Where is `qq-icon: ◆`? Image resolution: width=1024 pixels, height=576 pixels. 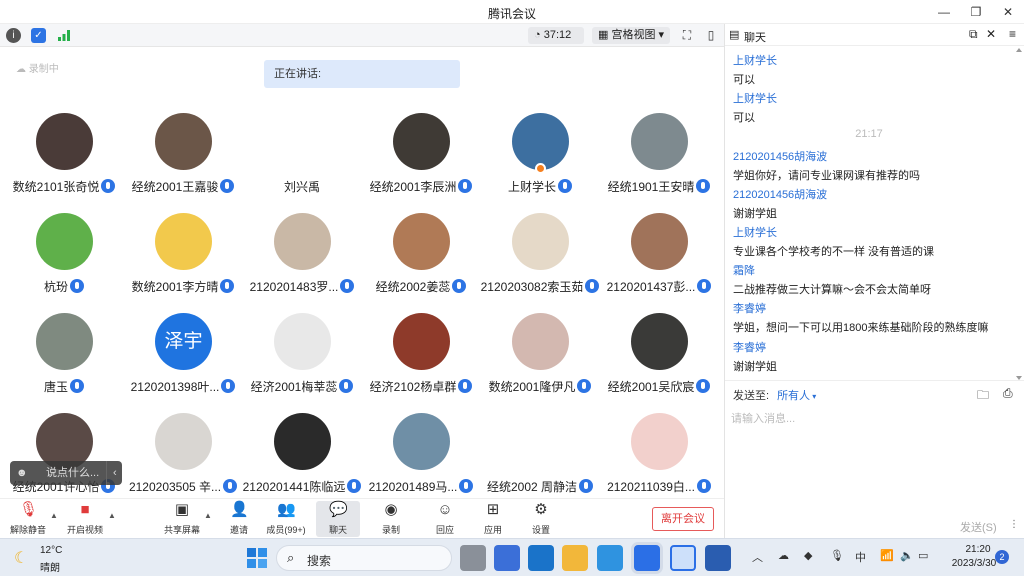 qq-icon: ◆ is located at coordinates (808, 555).